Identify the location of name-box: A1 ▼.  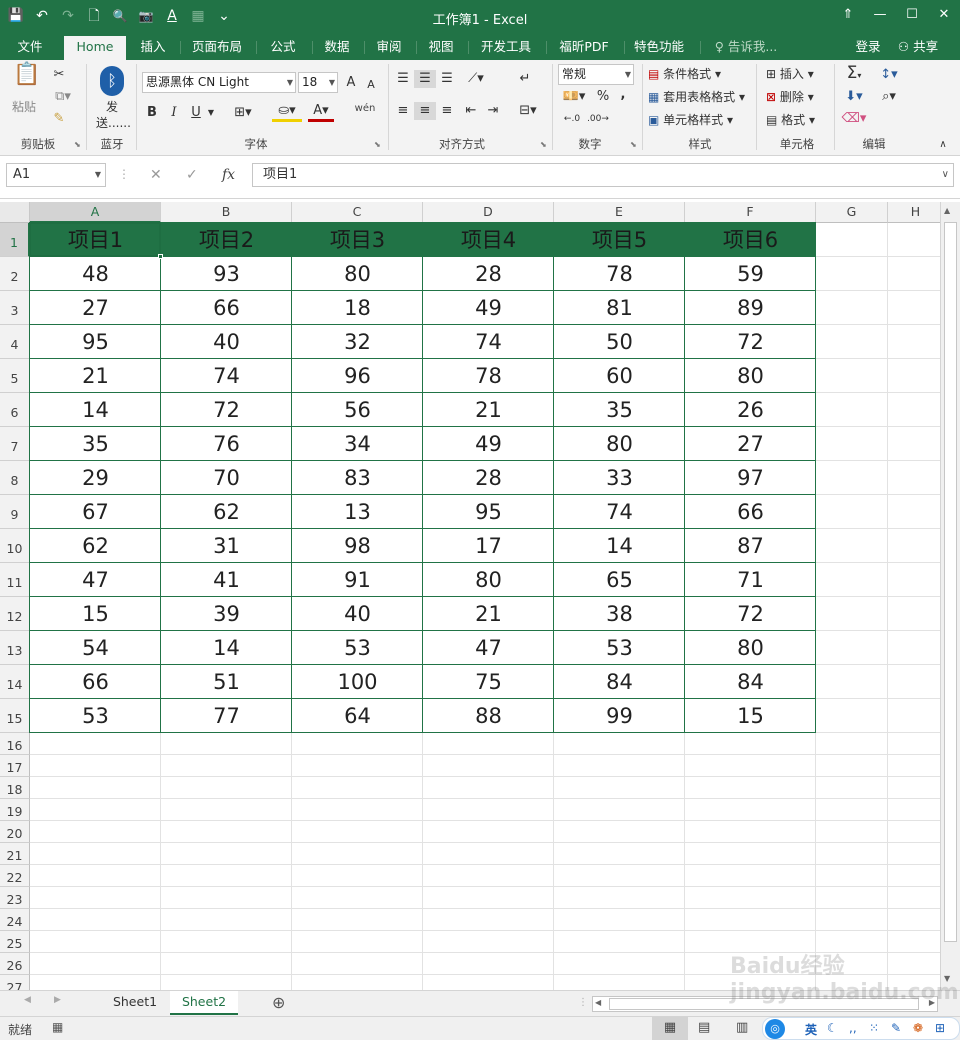
(56, 175).